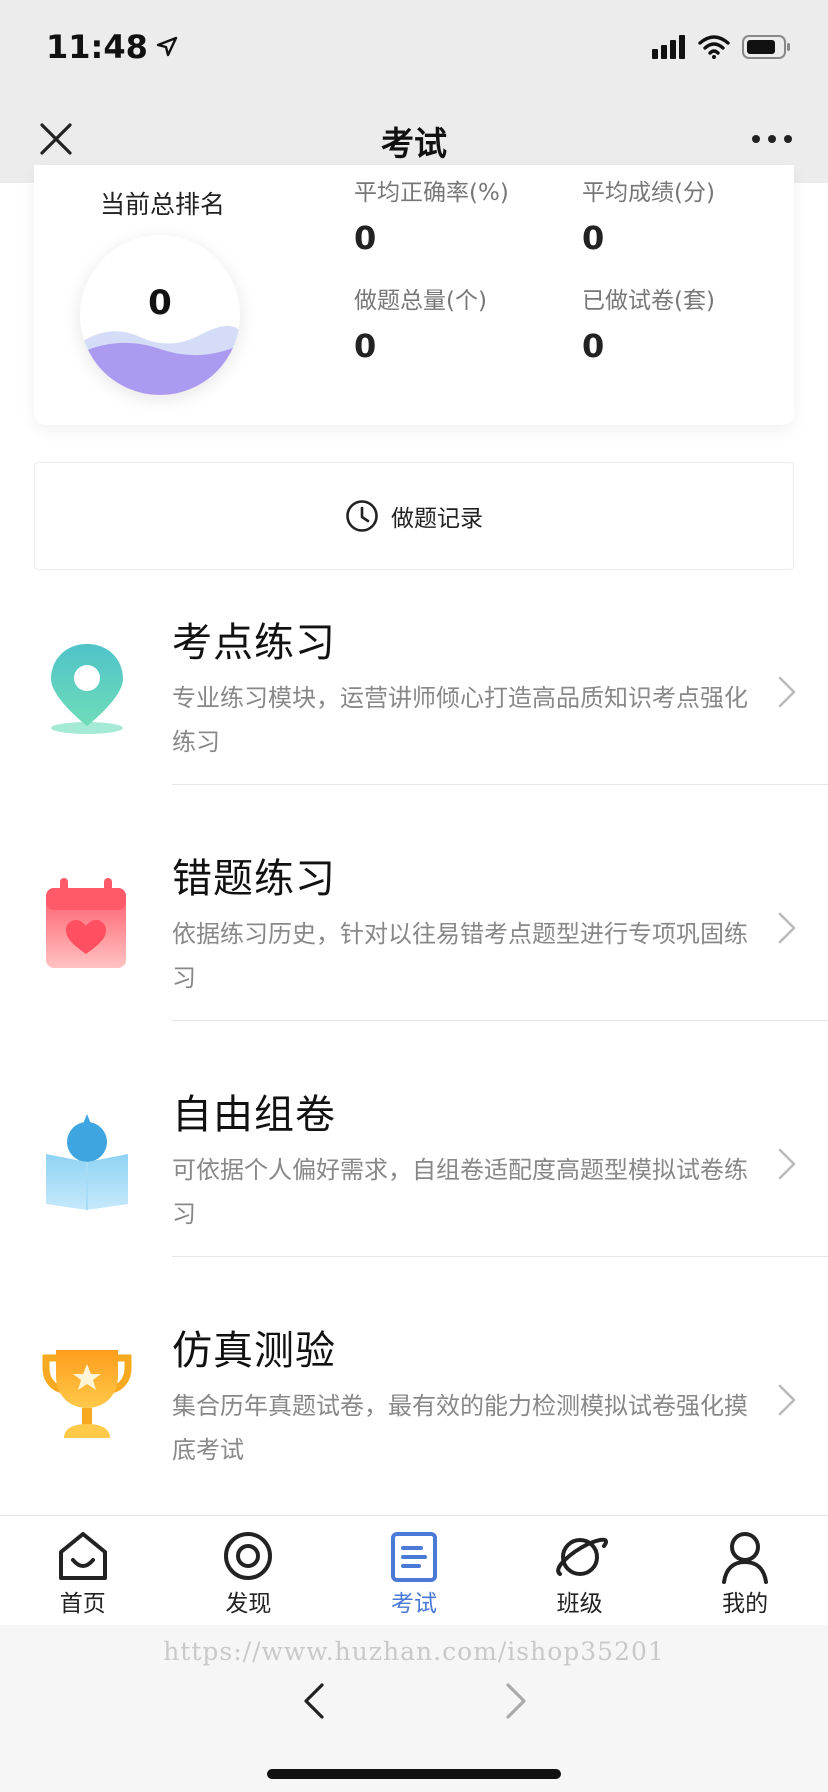 This screenshot has width=828, height=1792. I want to click on location-arrow-icon, so click(167, 46).